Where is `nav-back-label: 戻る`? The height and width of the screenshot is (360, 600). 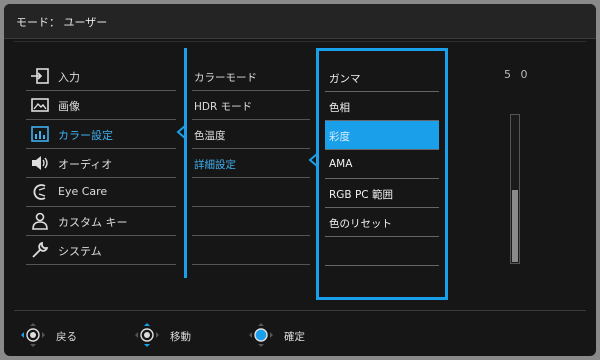 nav-back-label: 戻る is located at coordinates (66, 337).